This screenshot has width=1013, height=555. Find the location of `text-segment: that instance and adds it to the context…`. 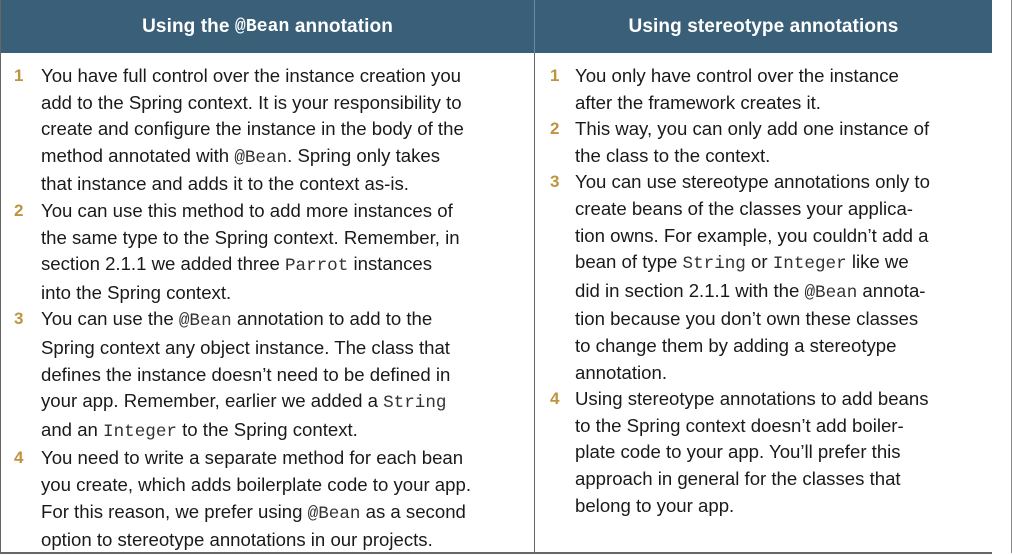

text-segment: that instance and adds it to the context… is located at coordinates (225, 184).